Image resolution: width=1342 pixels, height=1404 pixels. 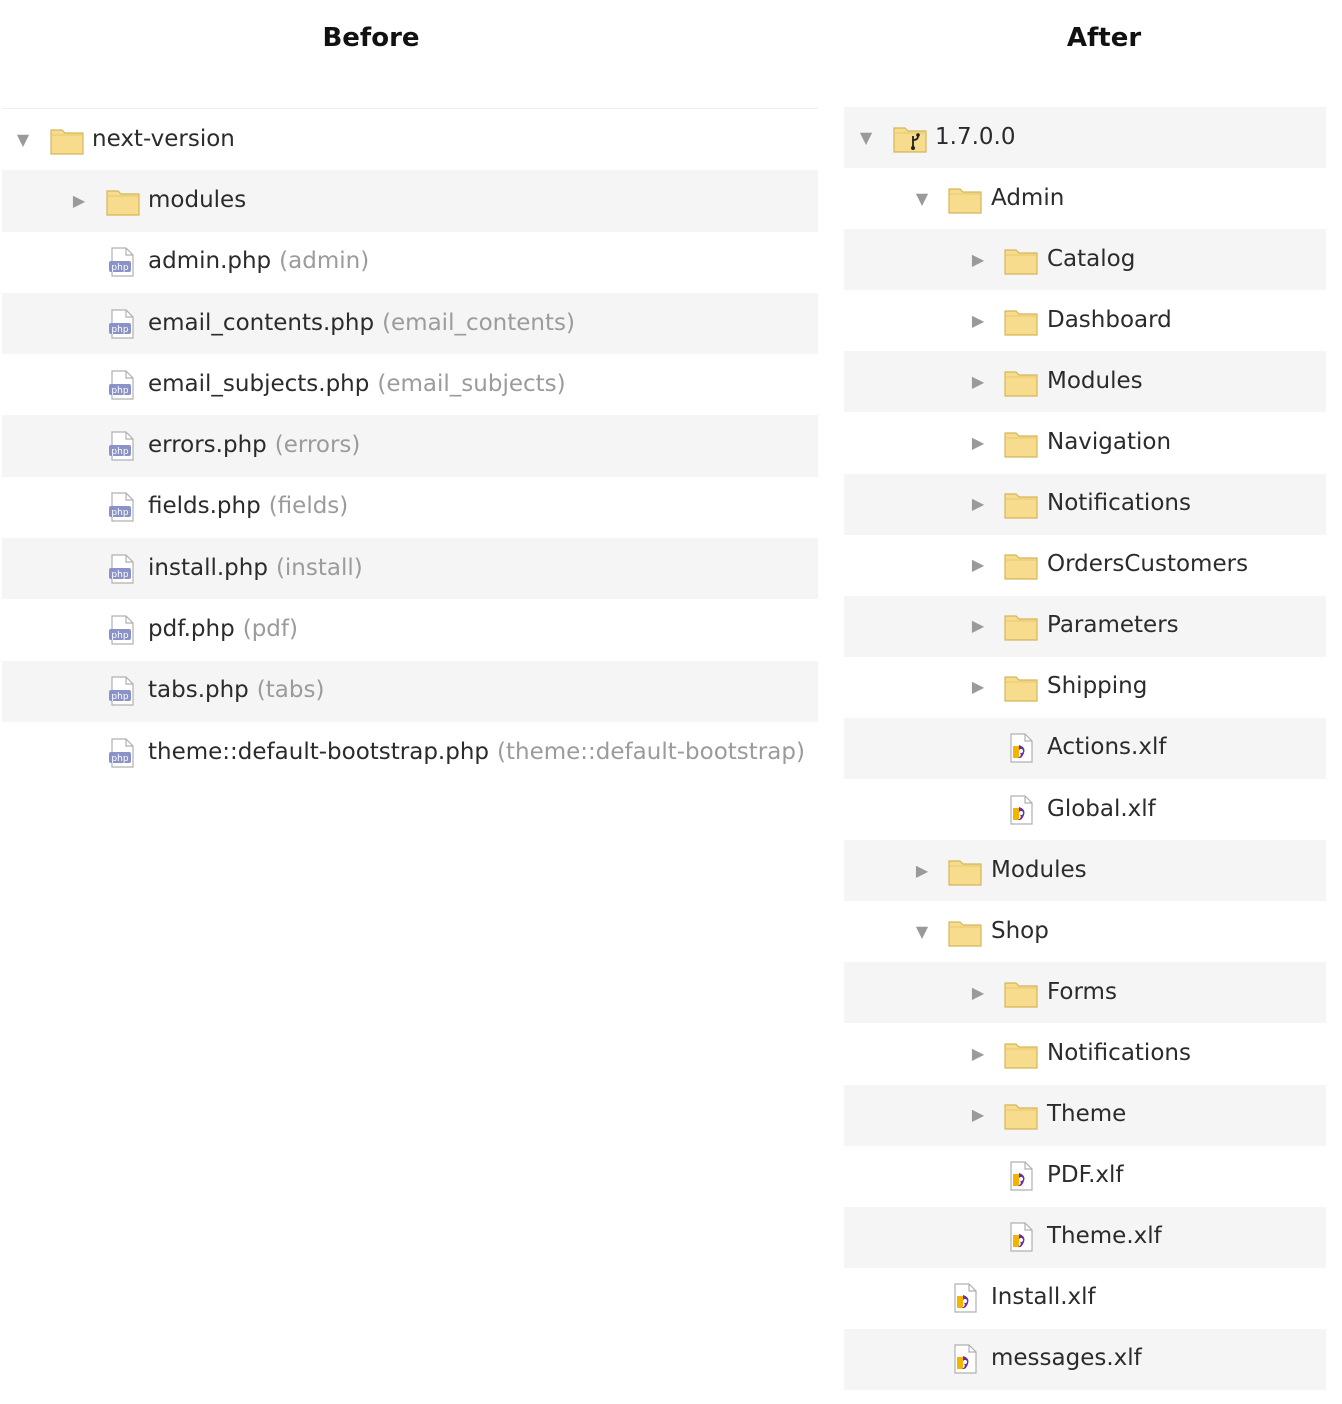 What do you see at coordinates (1085, 748) in the screenshot?
I see `tree-row-file: Actions.xlf` at bounding box center [1085, 748].